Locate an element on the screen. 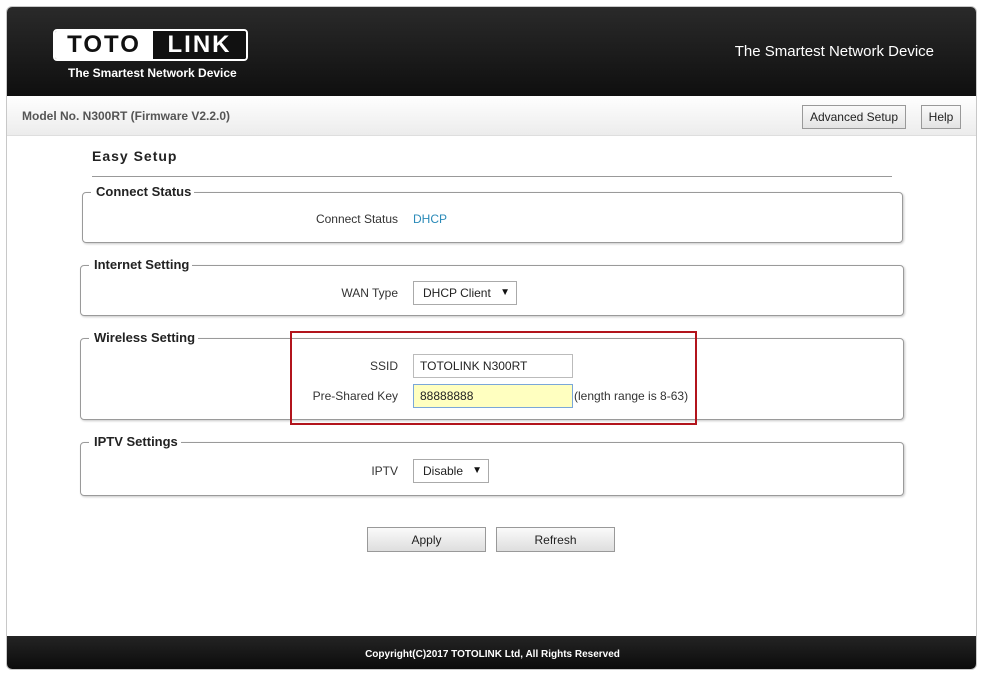 The image size is (983, 675). logo-text-toto: TOTO is located at coordinates (104, 45).